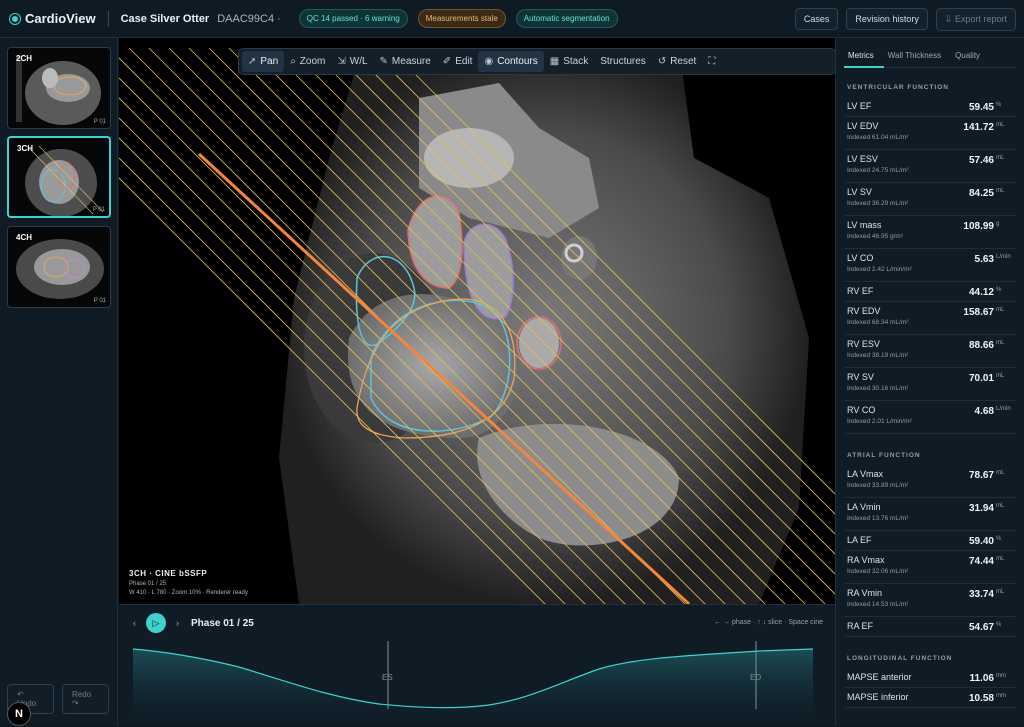 This screenshot has width=1024, height=727. Describe the element at coordinates (353, 18) in the screenshot. I see `qc-badge: QC 14 passed · 6 warning` at that location.